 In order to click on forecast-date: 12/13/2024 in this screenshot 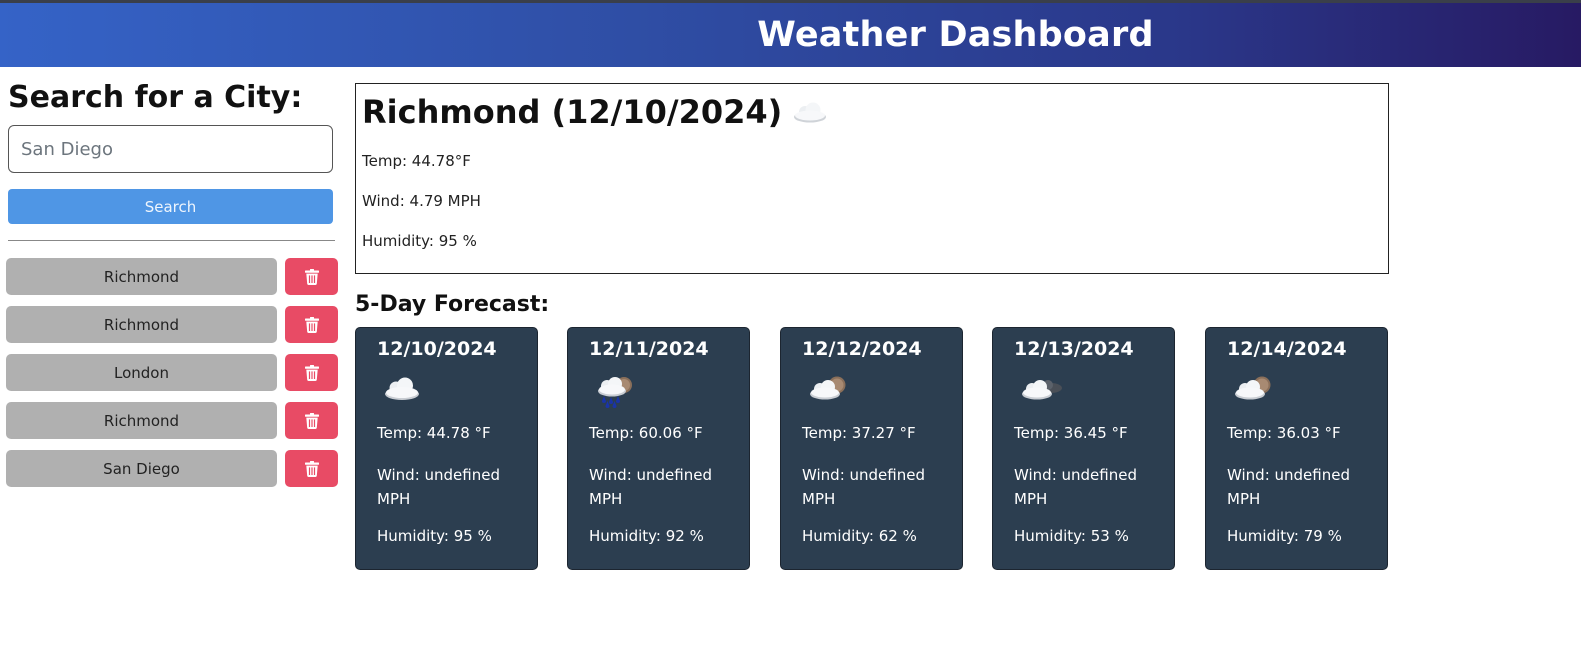, I will do `click(1074, 349)`.